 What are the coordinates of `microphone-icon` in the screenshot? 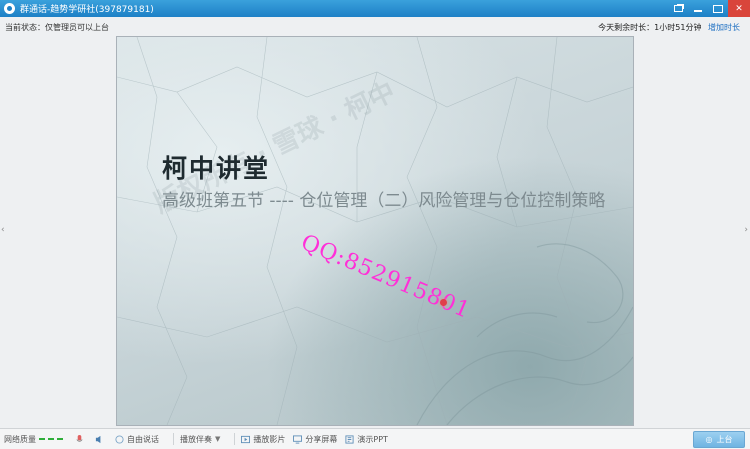 It's located at (81, 439).